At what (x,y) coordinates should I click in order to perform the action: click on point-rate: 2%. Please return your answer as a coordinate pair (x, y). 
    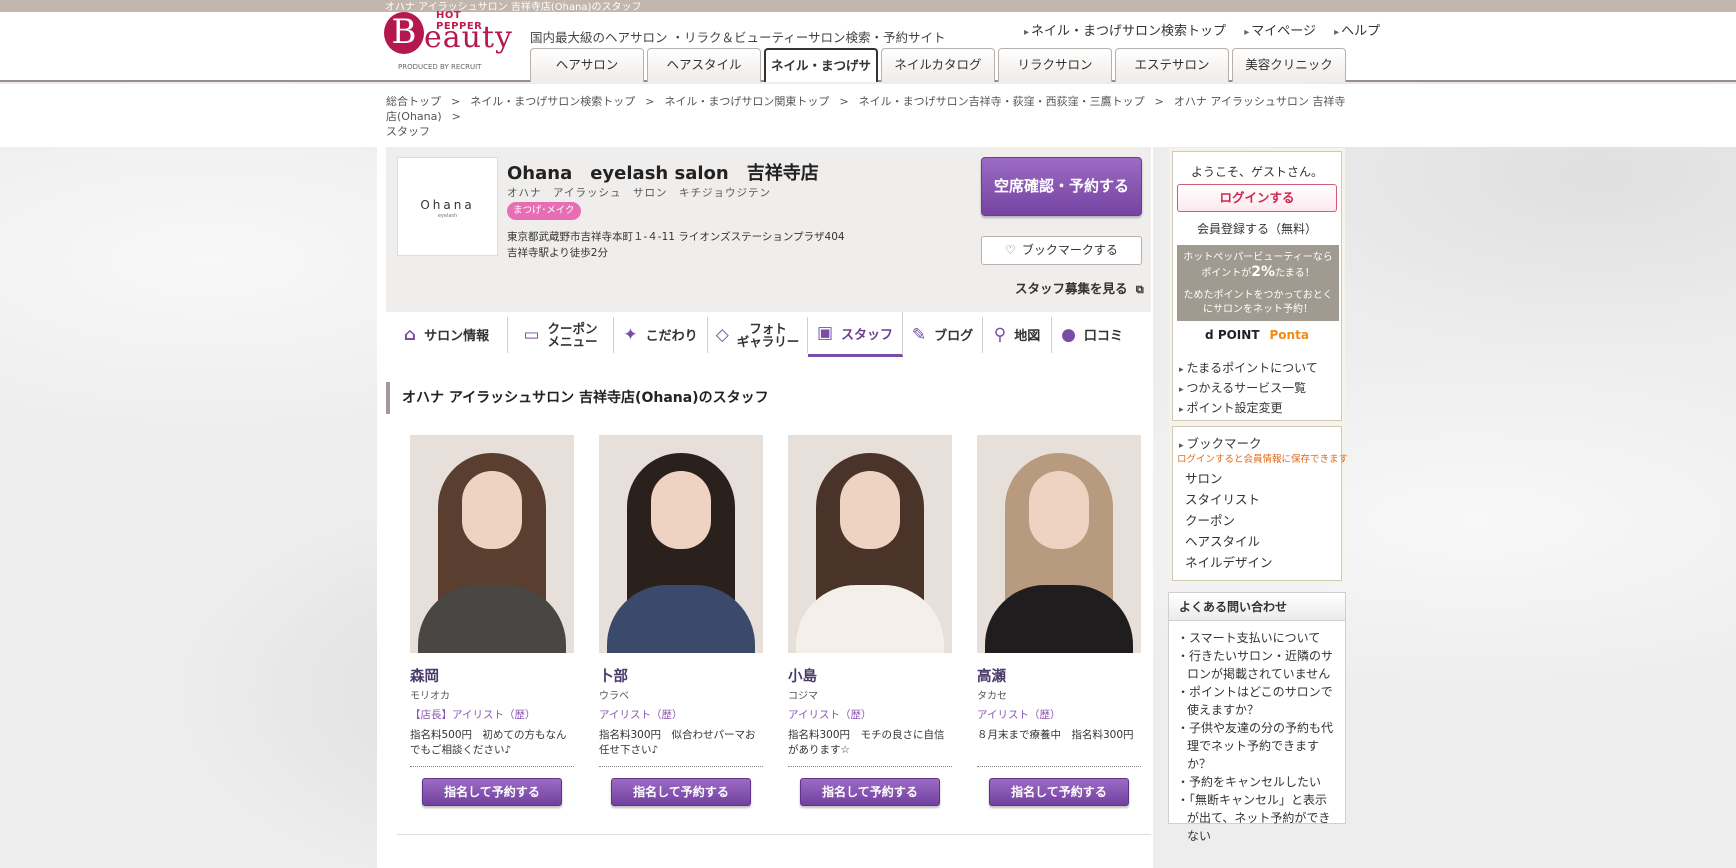
    Looking at the image, I should click on (1263, 272).